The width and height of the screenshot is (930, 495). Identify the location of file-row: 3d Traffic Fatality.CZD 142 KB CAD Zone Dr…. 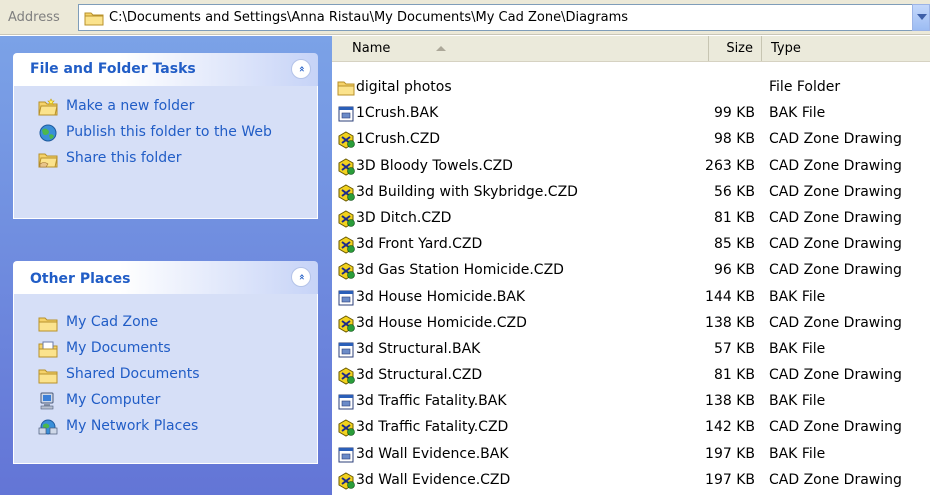
(631, 429).